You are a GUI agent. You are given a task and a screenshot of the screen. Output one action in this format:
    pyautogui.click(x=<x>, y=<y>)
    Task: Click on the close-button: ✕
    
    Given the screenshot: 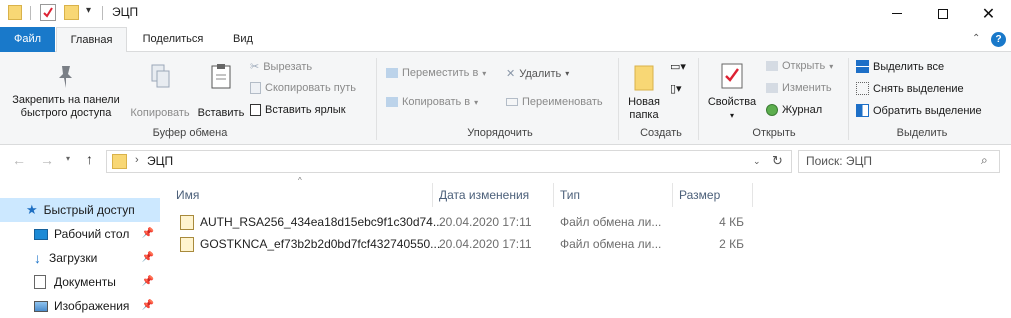 What is the action you would take?
    pyautogui.click(x=988, y=13)
    